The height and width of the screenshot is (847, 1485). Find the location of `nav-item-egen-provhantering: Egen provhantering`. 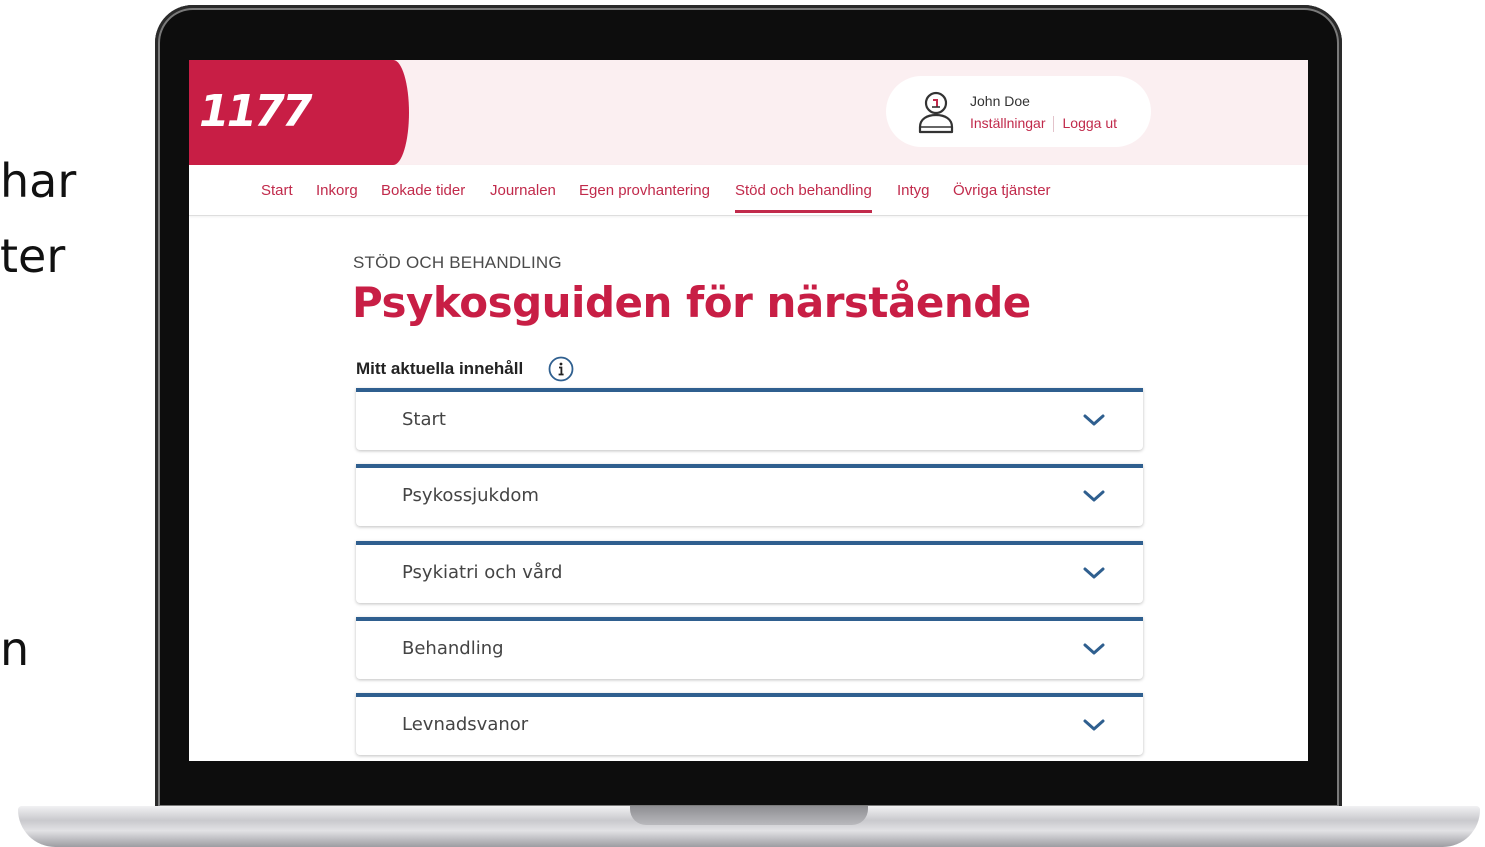

nav-item-egen-provhantering: Egen provhantering is located at coordinates (644, 190).